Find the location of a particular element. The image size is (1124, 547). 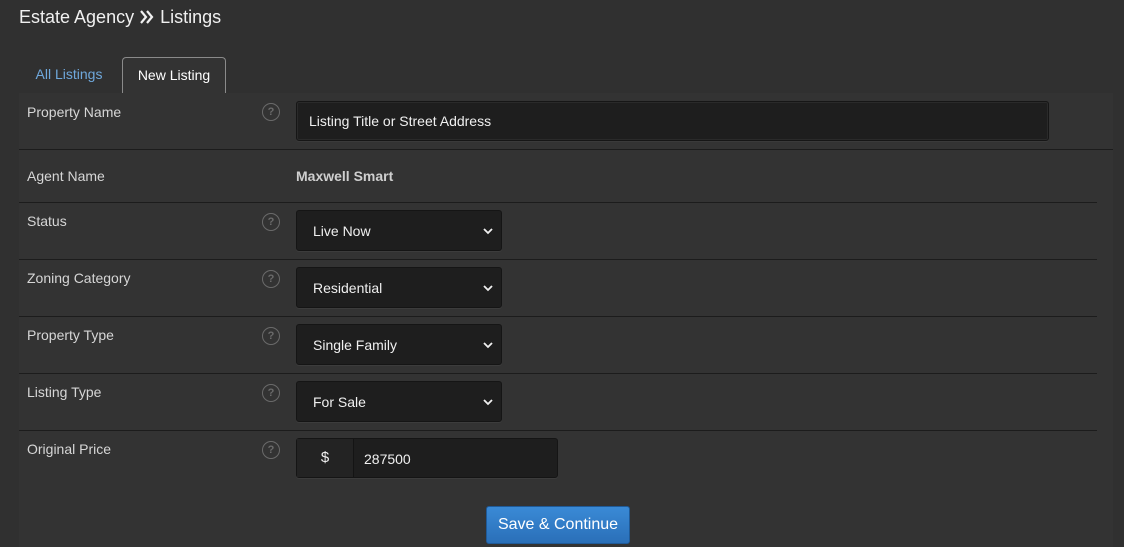

property-type-selected-value: Single Family is located at coordinates (355, 345).